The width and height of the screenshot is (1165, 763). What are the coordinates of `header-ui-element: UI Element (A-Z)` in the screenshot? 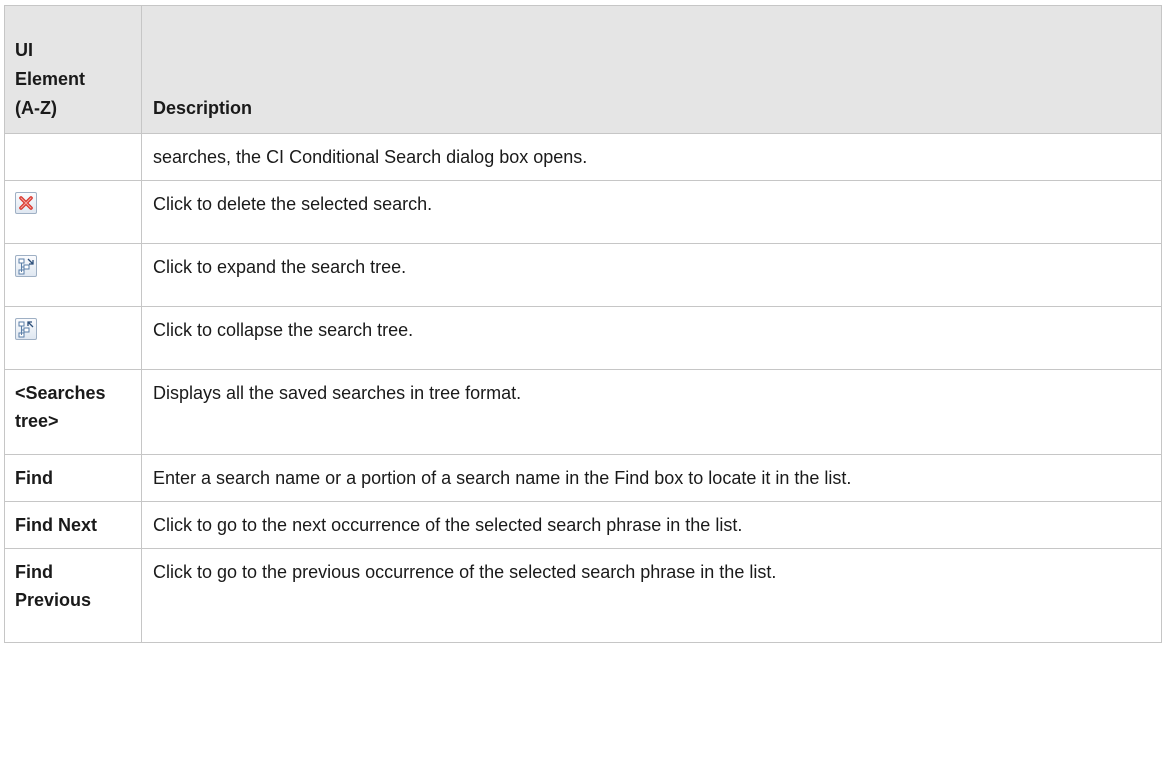 It's located at (73, 69).